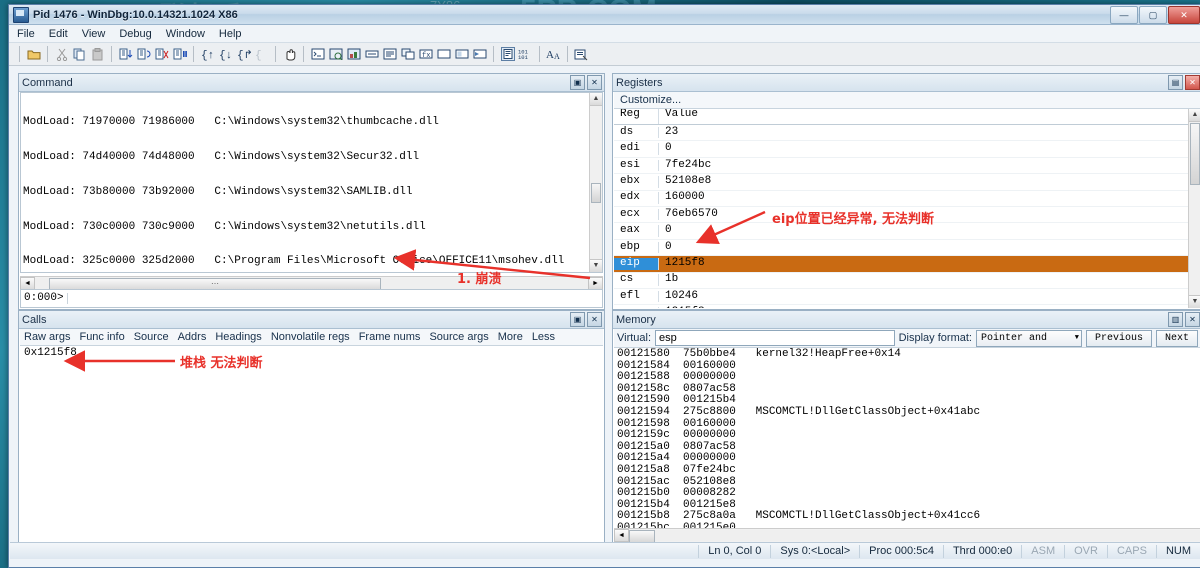 This screenshot has height=568, width=1200. What do you see at coordinates (1124, 15) in the screenshot?
I see `minimize-button: —` at bounding box center [1124, 15].